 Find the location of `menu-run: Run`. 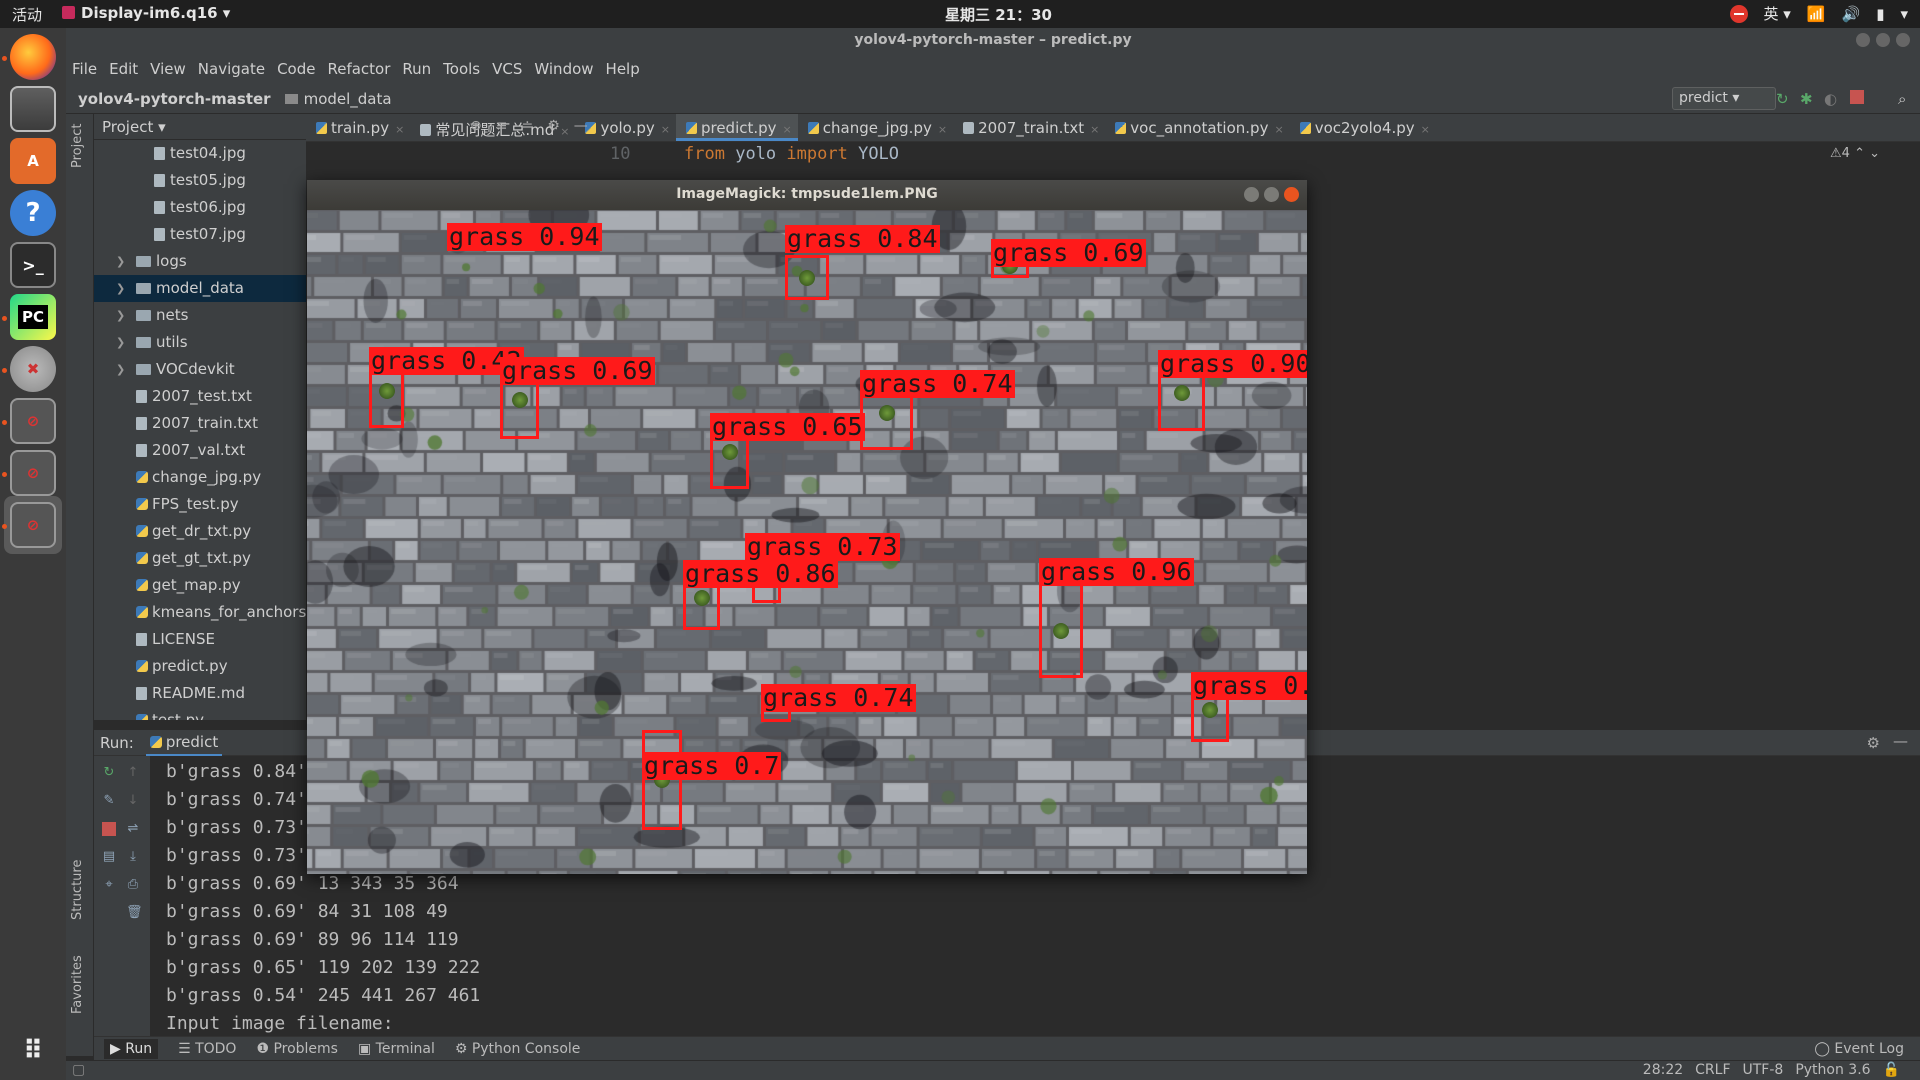

menu-run: Run is located at coordinates (416, 69).